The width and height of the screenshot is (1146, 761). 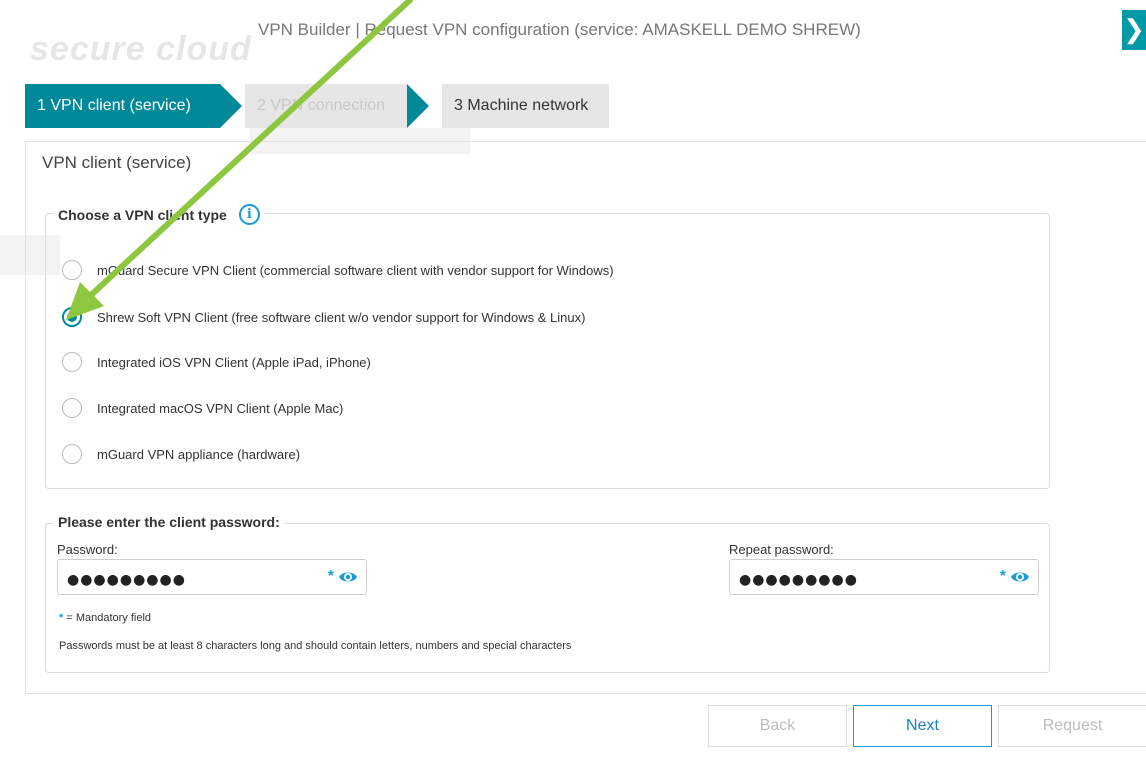 What do you see at coordinates (1072, 726) in the screenshot?
I see `request-button: Request` at bounding box center [1072, 726].